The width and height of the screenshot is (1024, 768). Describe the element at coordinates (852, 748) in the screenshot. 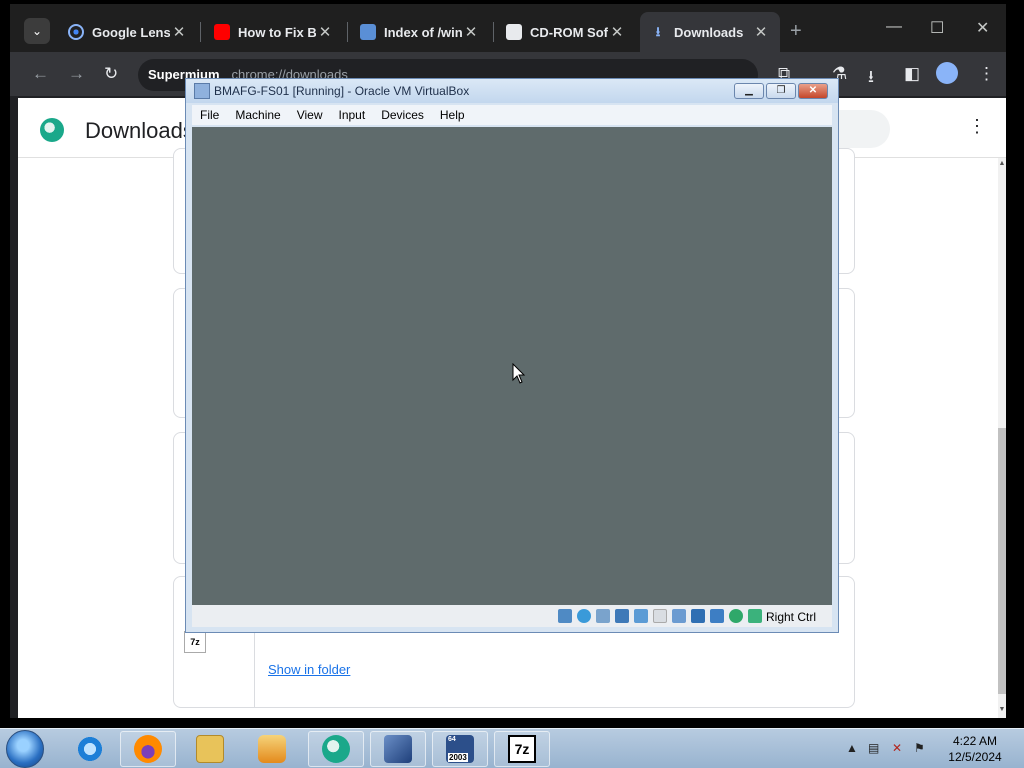

I see `show-hidden-icons: ▲` at that location.